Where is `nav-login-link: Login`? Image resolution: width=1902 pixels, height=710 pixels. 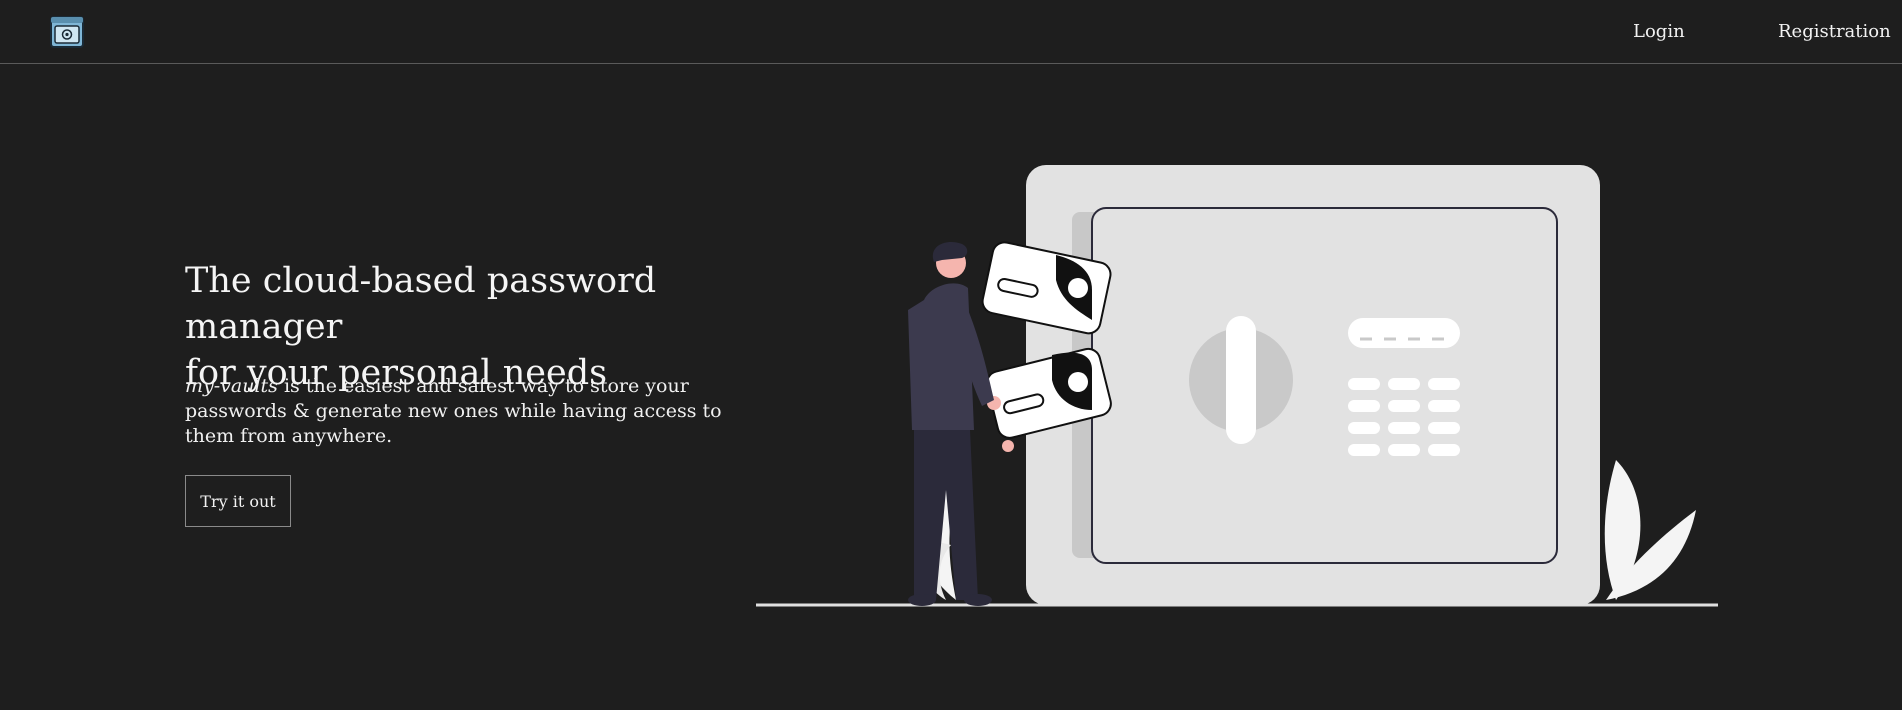
nav-login-link: Login is located at coordinates (1659, 31).